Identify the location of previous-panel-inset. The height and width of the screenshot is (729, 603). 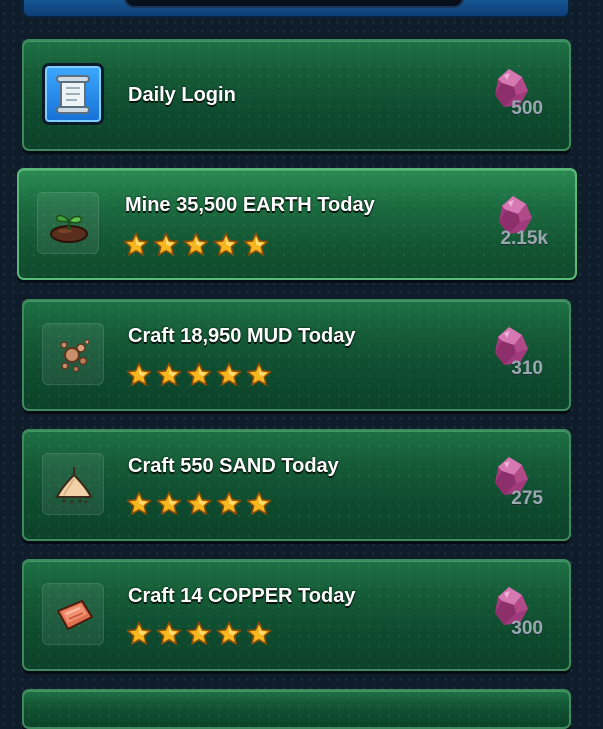
(294, 4).